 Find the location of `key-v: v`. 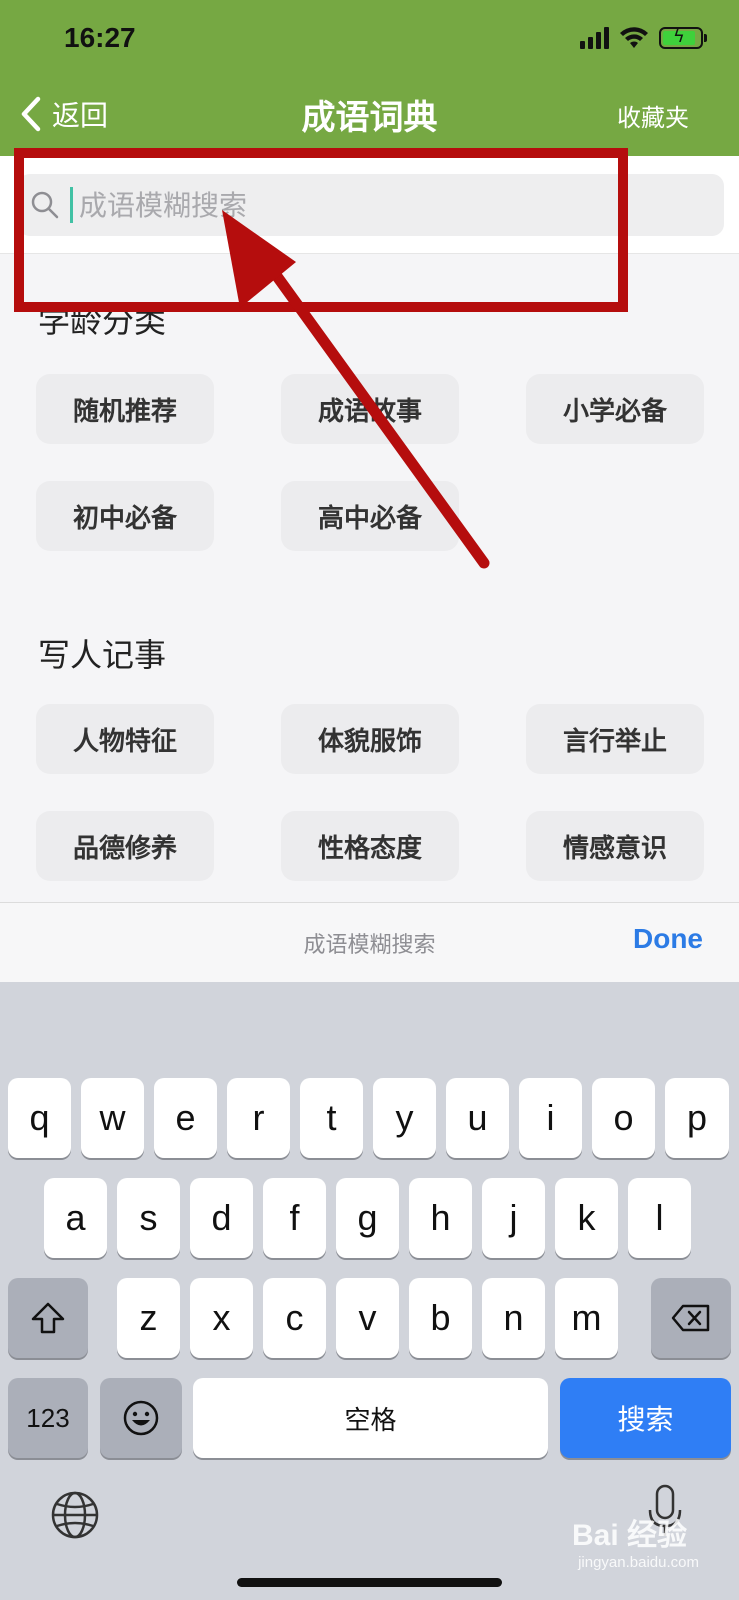

key-v: v is located at coordinates (367, 1318).